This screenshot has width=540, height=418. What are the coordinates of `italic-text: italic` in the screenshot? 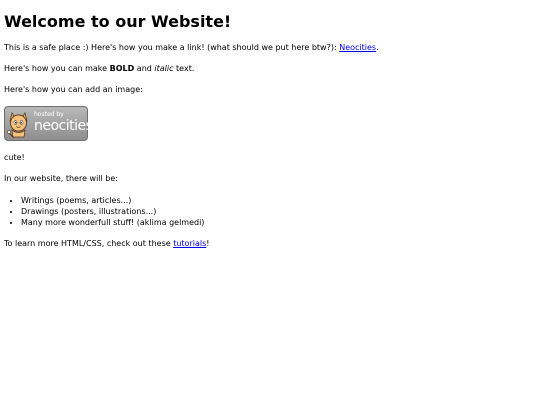 It's located at (164, 68).